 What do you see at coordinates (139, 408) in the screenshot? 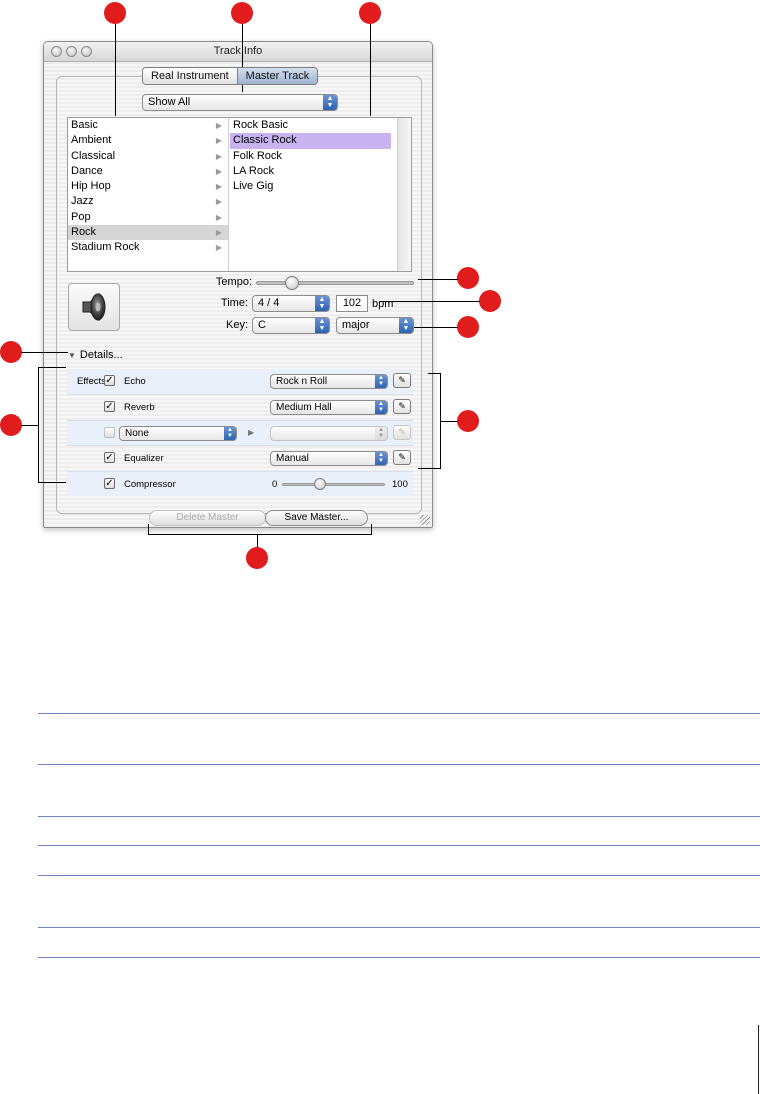
I see `effect-name: Reverb` at bounding box center [139, 408].